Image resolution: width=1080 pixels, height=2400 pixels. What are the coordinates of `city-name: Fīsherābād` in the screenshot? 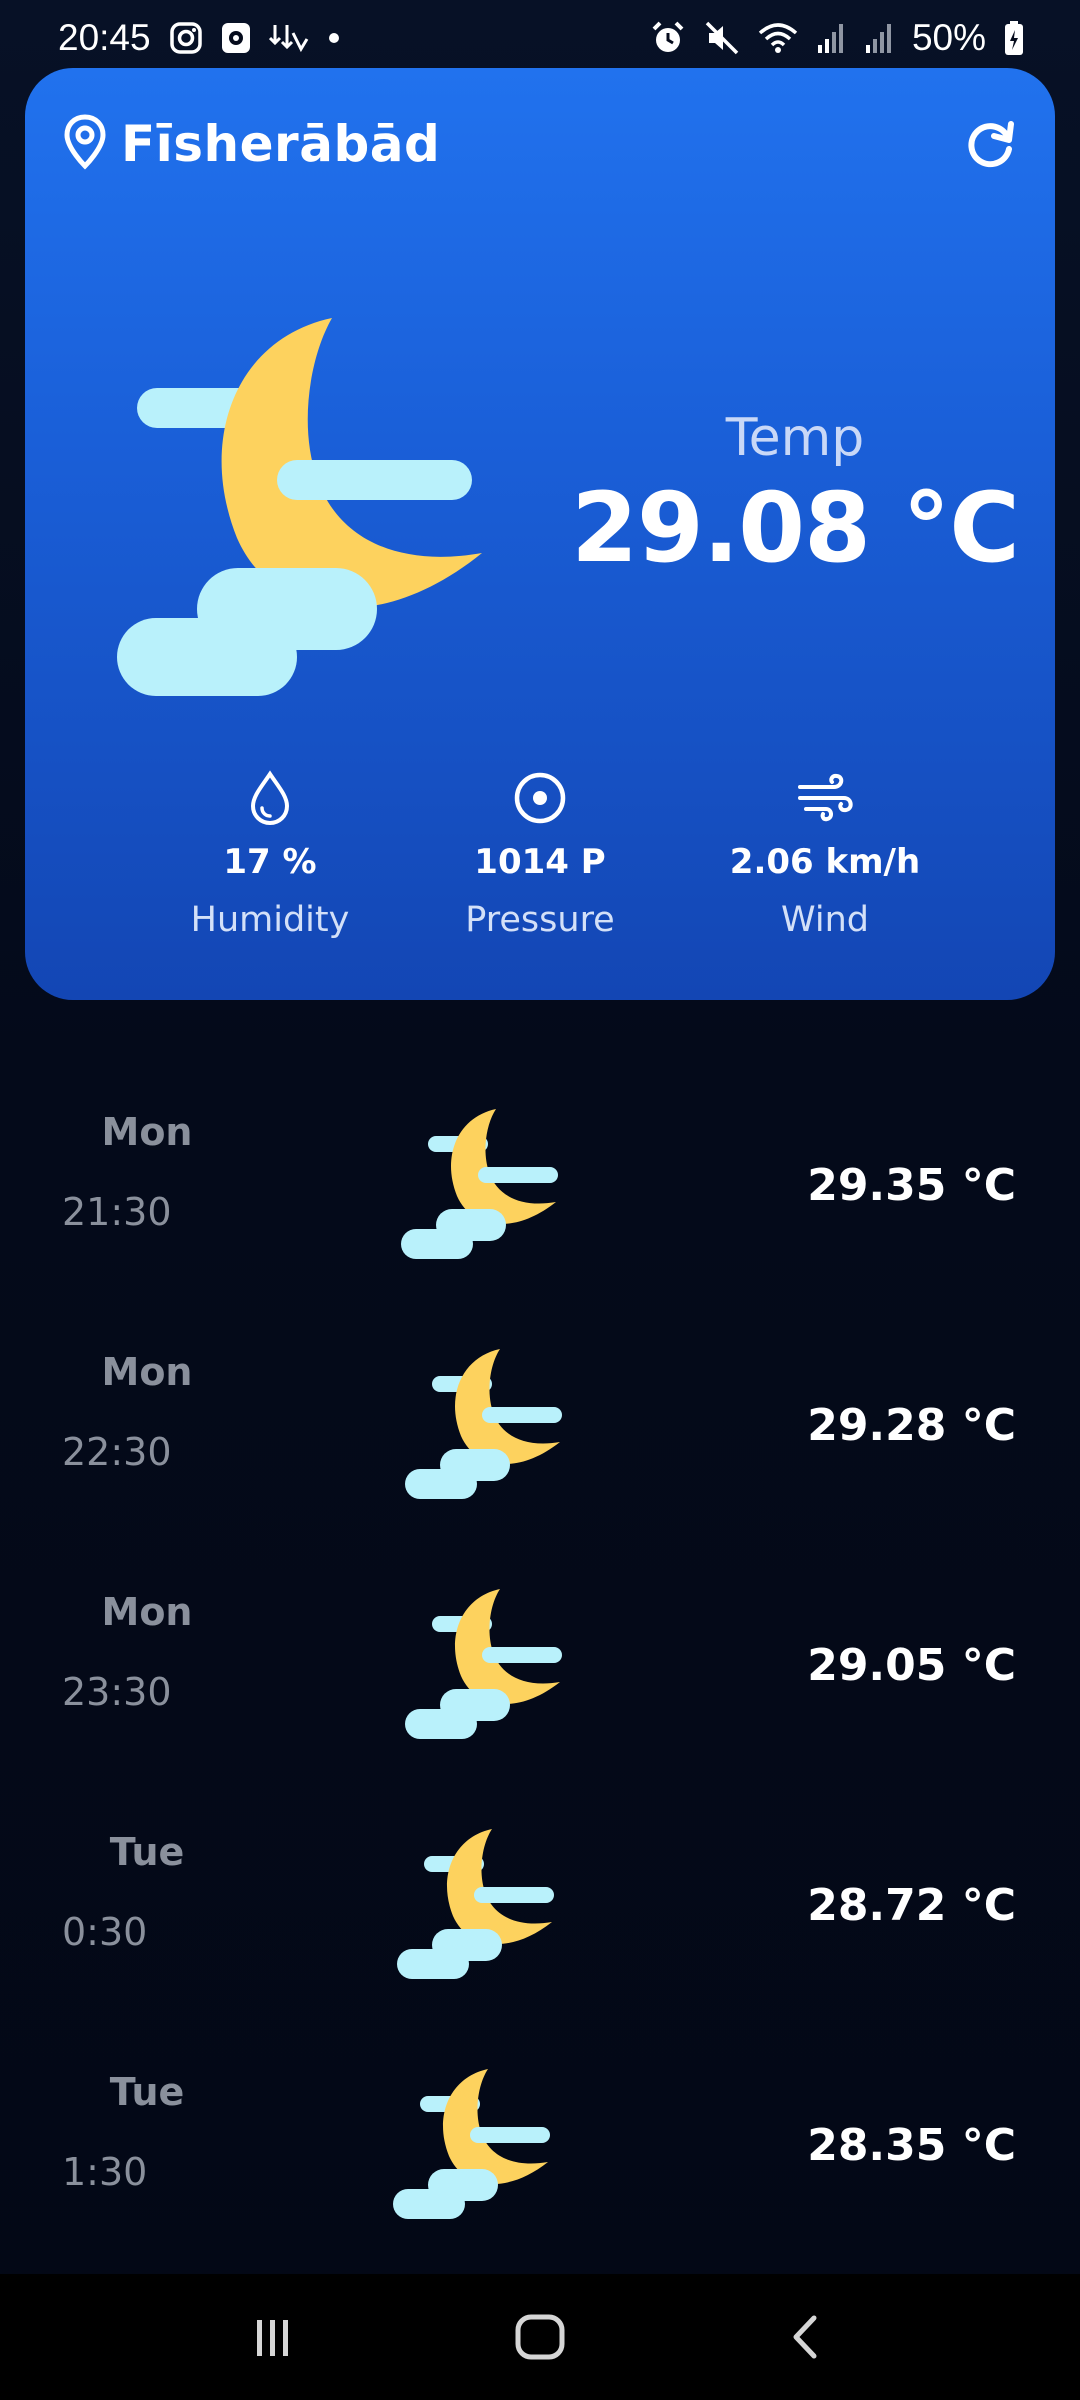 It's located at (281, 144).